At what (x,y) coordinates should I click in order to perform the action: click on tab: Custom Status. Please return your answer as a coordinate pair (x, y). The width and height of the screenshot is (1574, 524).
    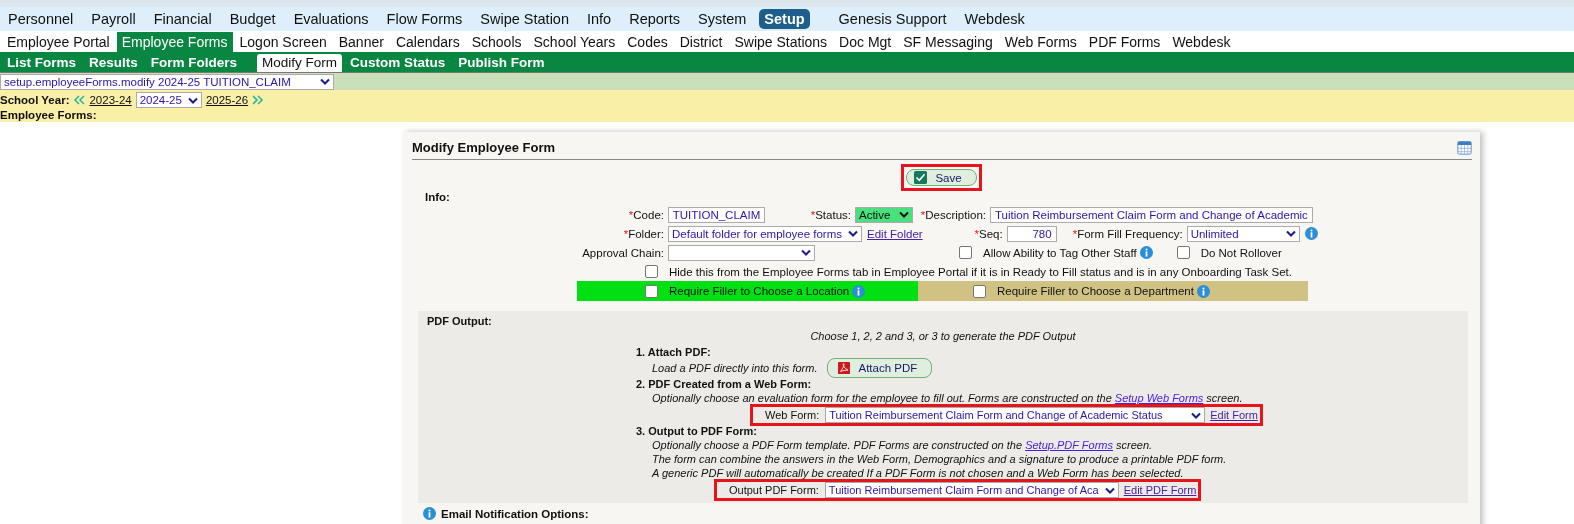
    Looking at the image, I should click on (398, 63).